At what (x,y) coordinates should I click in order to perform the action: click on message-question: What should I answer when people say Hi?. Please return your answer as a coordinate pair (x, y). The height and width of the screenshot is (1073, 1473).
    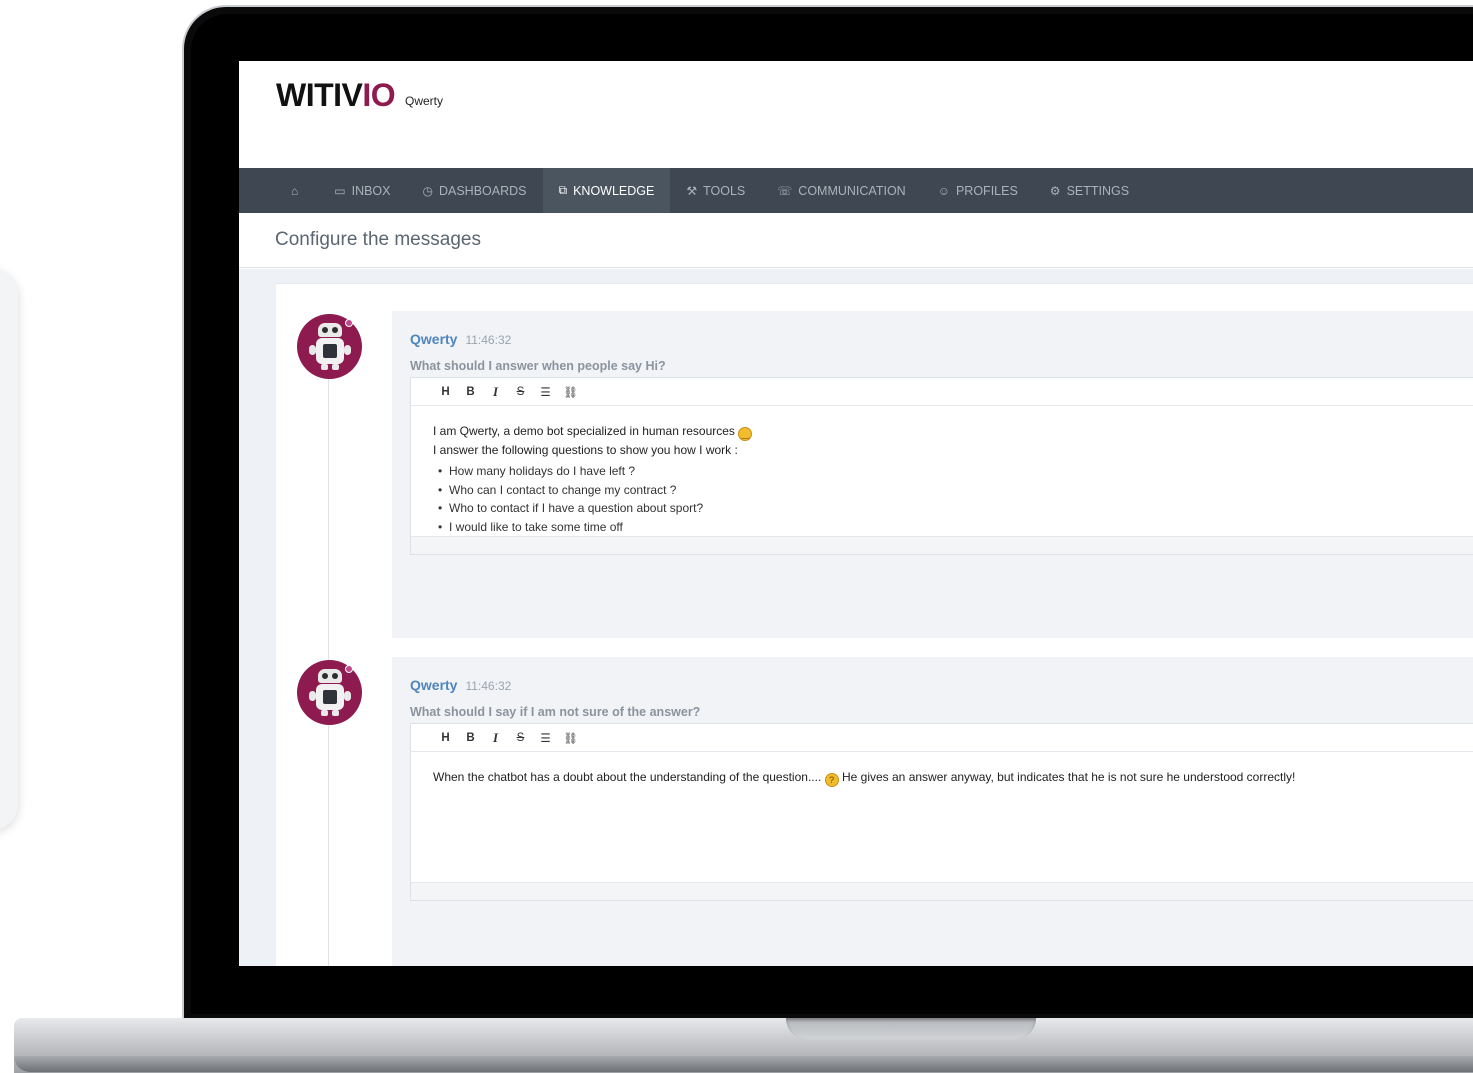
    Looking at the image, I should click on (538, 366).